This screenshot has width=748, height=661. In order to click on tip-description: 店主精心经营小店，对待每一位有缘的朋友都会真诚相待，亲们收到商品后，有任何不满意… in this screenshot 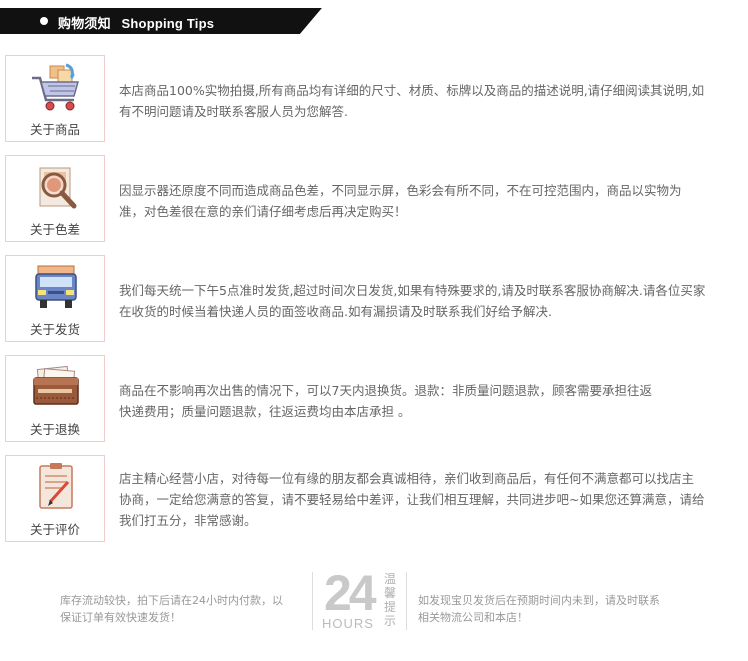, I will do `click(424, 499)`.